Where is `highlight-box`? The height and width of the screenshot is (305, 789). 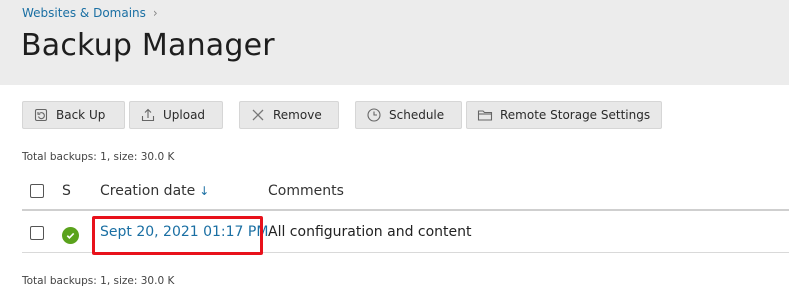 highlight-box is located at coordinates (177, 235).